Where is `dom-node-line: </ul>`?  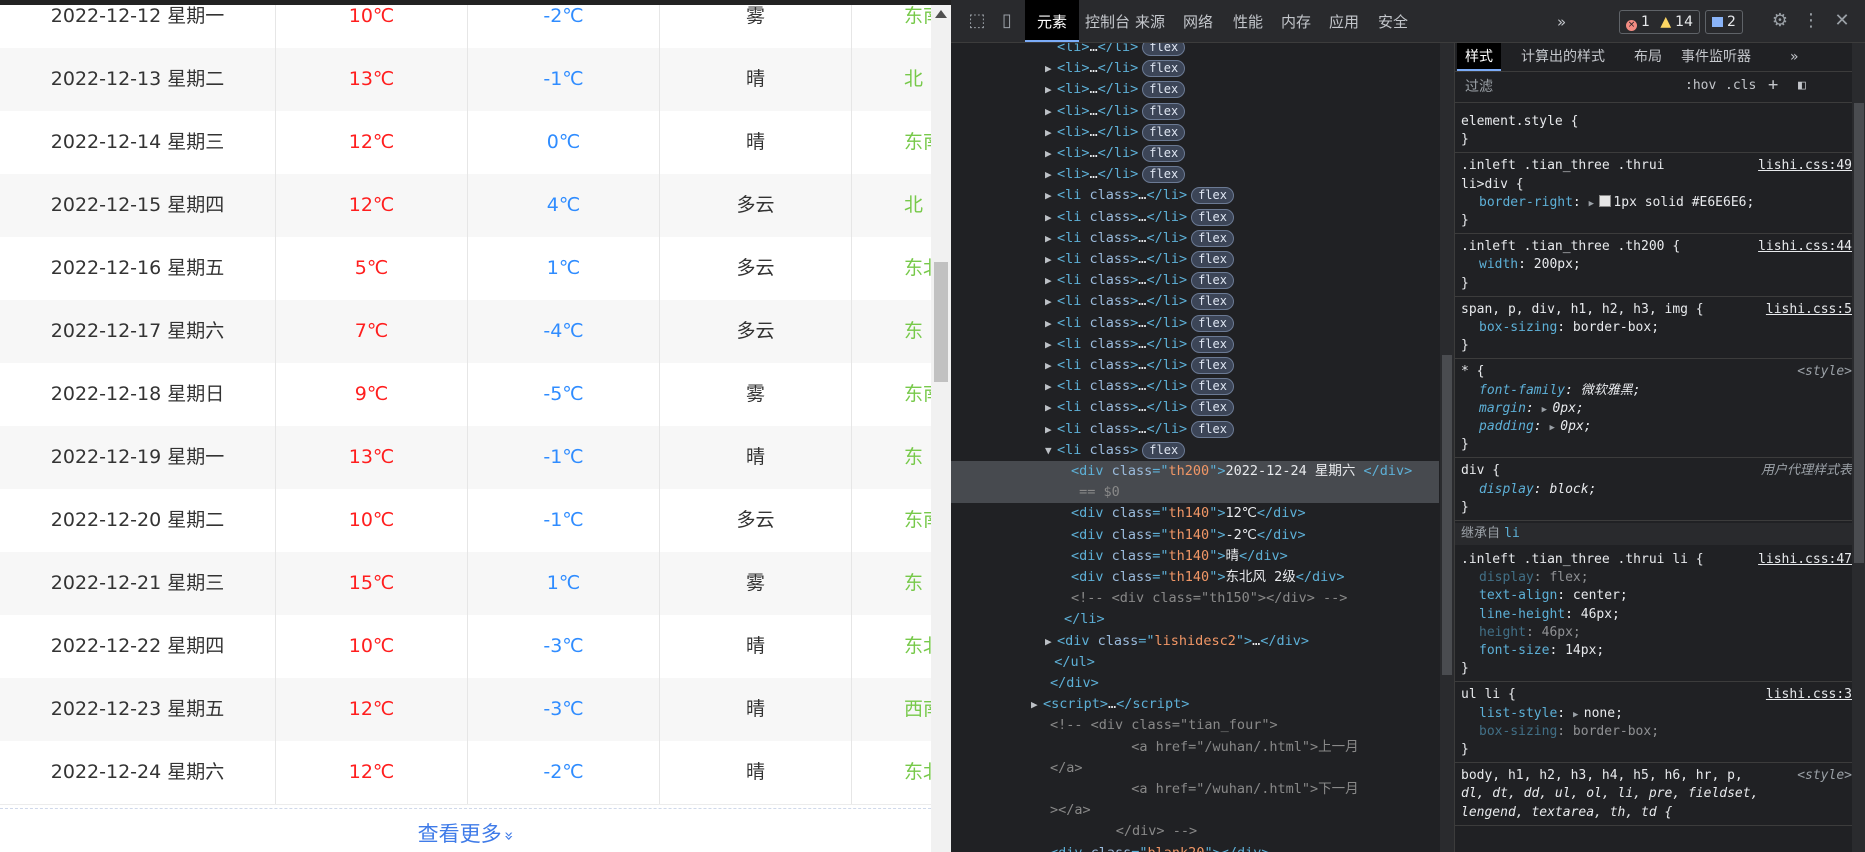 dom-node-line: </ul> is located at coordinates (1195, 662).